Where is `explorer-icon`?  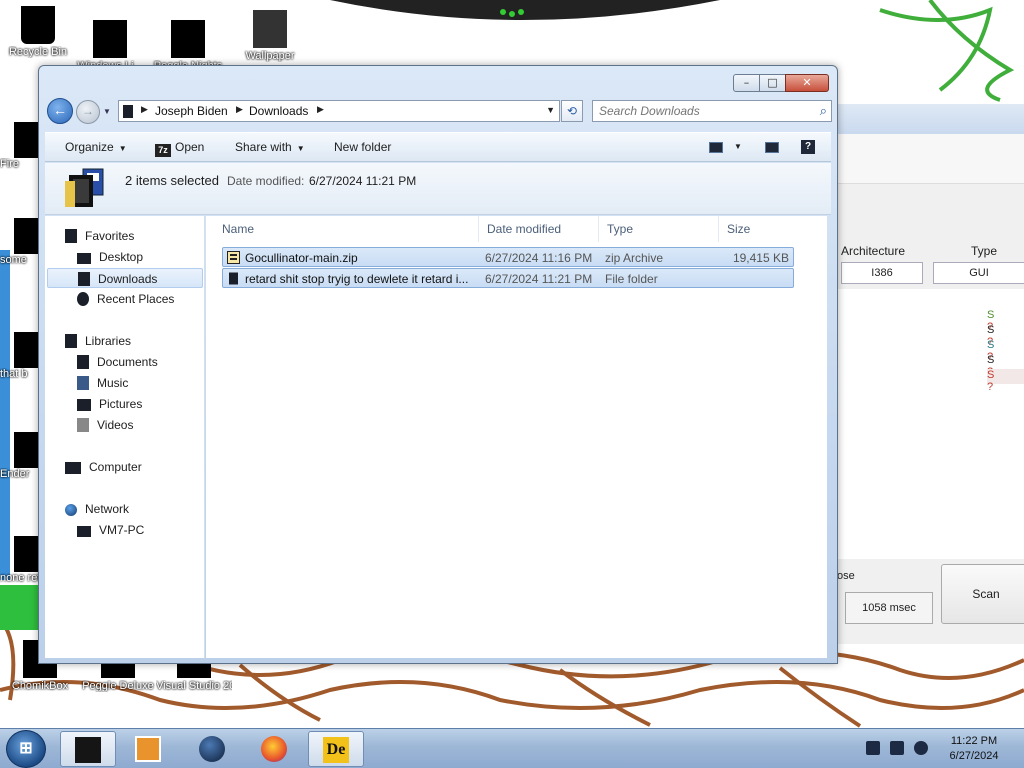 explorer-icon is located at coordinates (88, 750).